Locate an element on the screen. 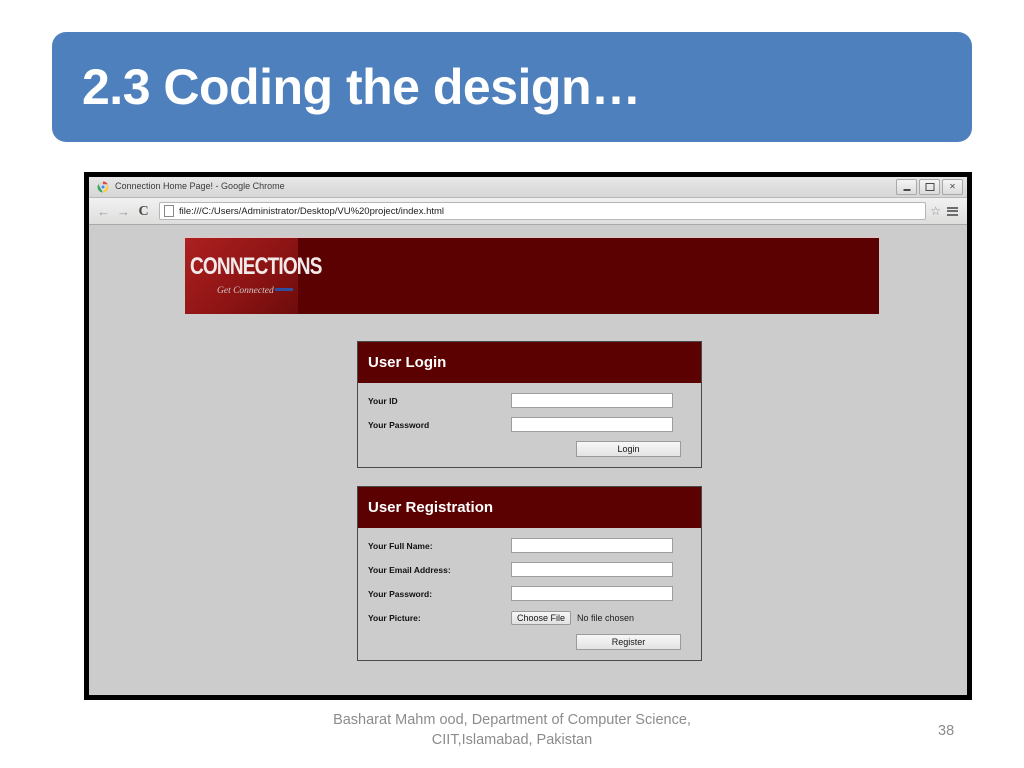 The height and width of the screenshot is (768, 1024). reload-icon: C is located at coordinates (143, 211).